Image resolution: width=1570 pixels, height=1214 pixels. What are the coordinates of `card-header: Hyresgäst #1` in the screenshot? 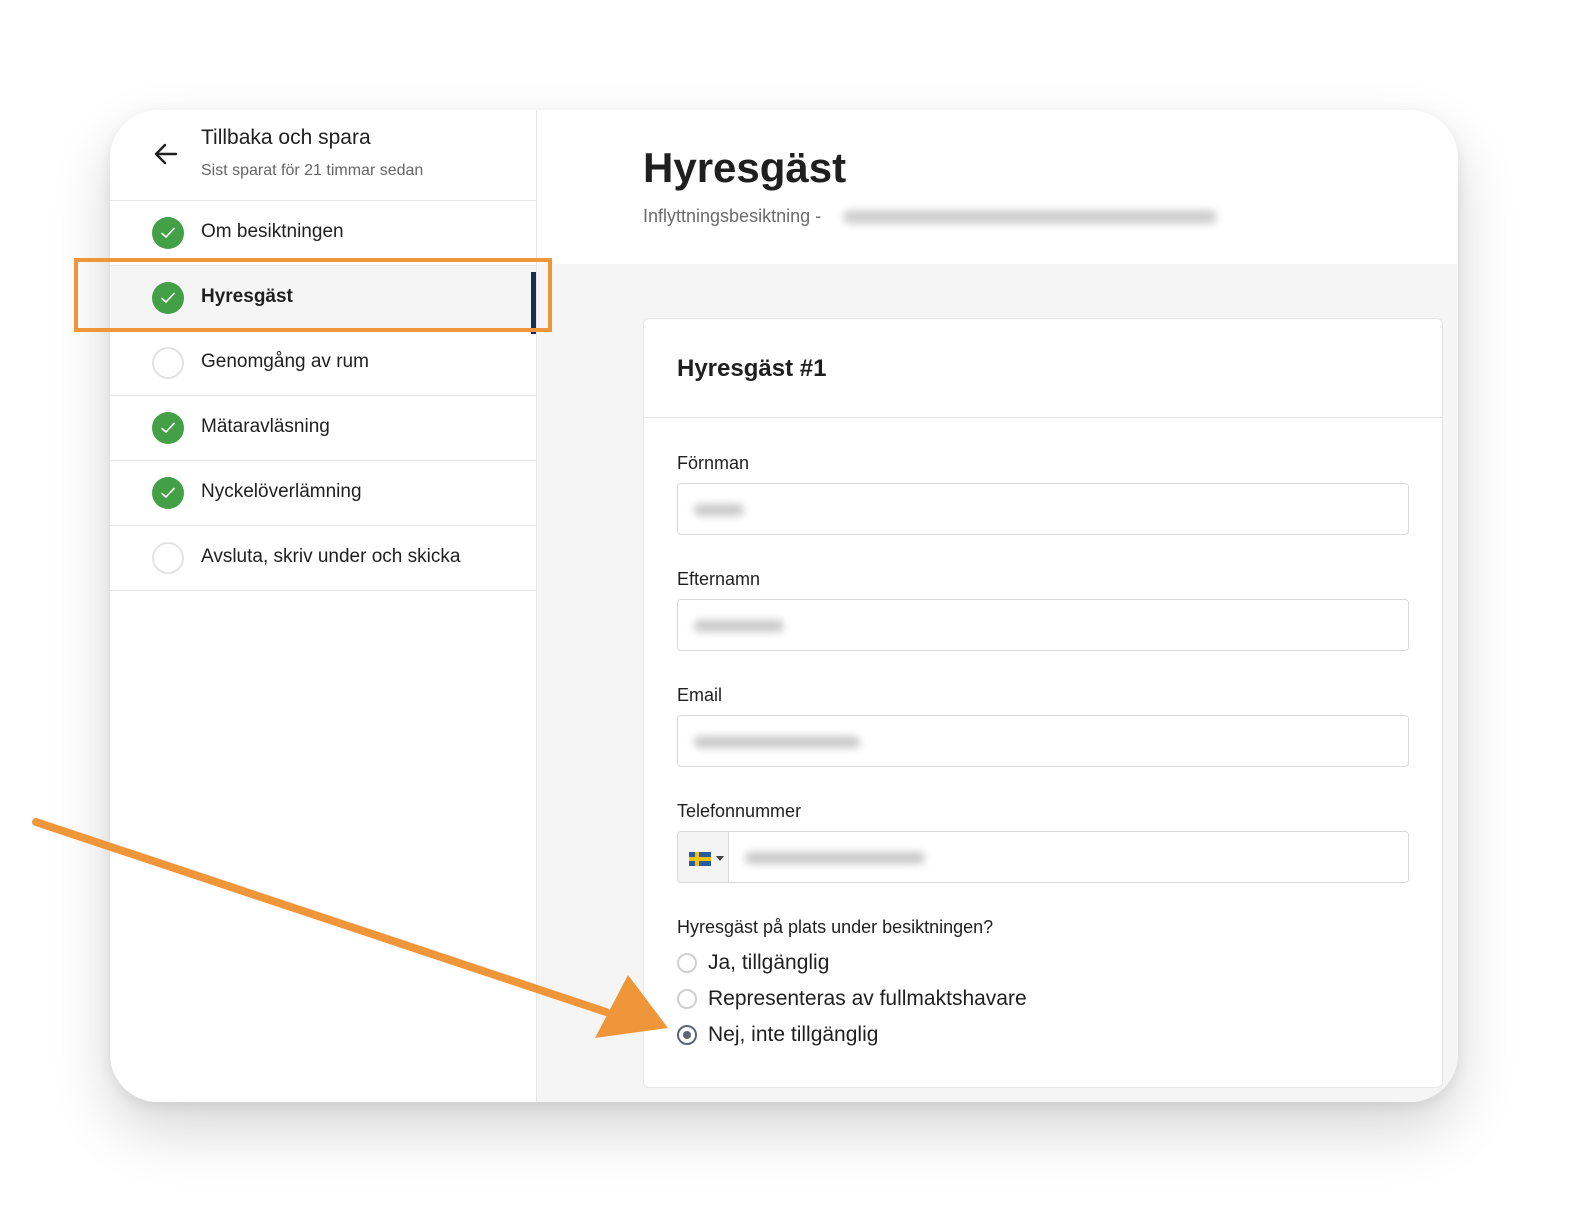 It's located at (1043, 368).